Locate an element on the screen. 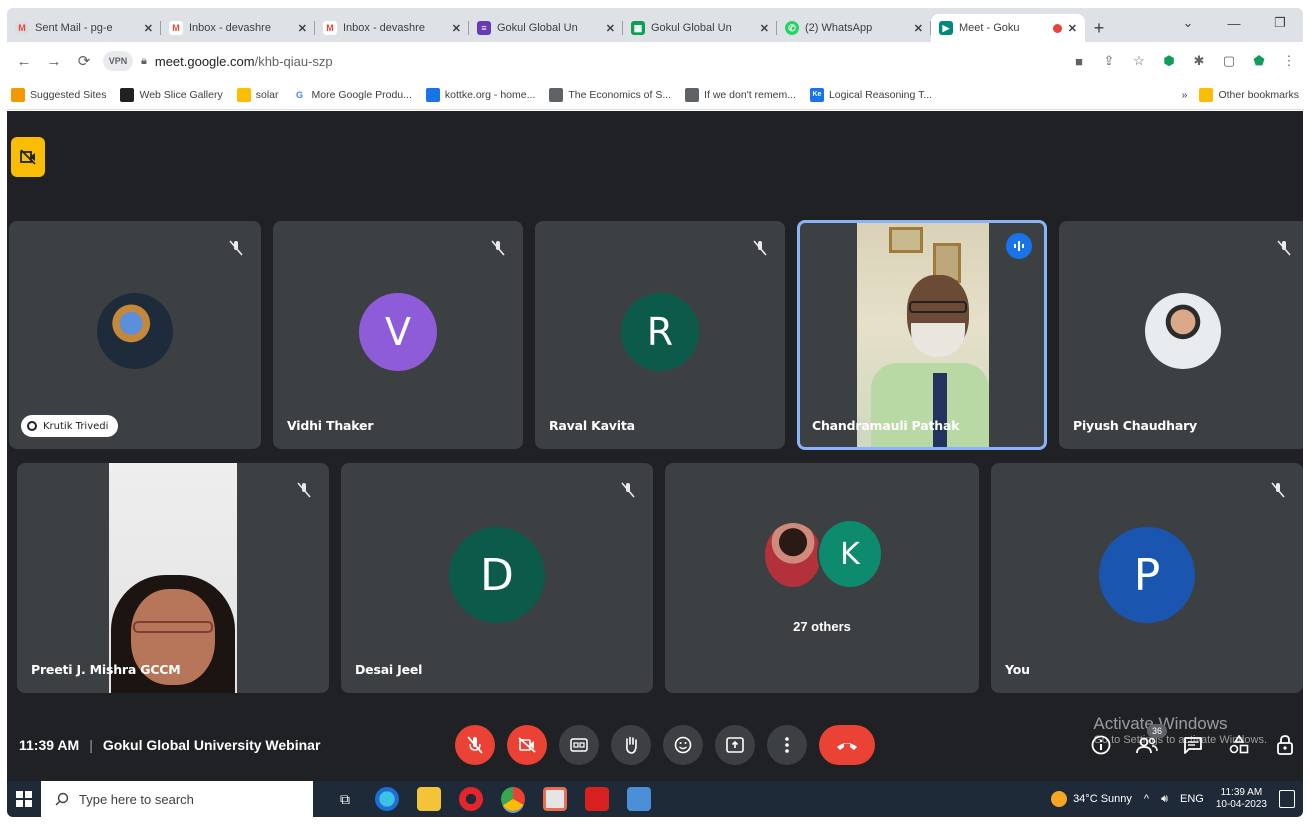 Image resolution: width=1310 pixels, height=825 pixels. bookmark-solar: solar is located at coordinates (257, 94).